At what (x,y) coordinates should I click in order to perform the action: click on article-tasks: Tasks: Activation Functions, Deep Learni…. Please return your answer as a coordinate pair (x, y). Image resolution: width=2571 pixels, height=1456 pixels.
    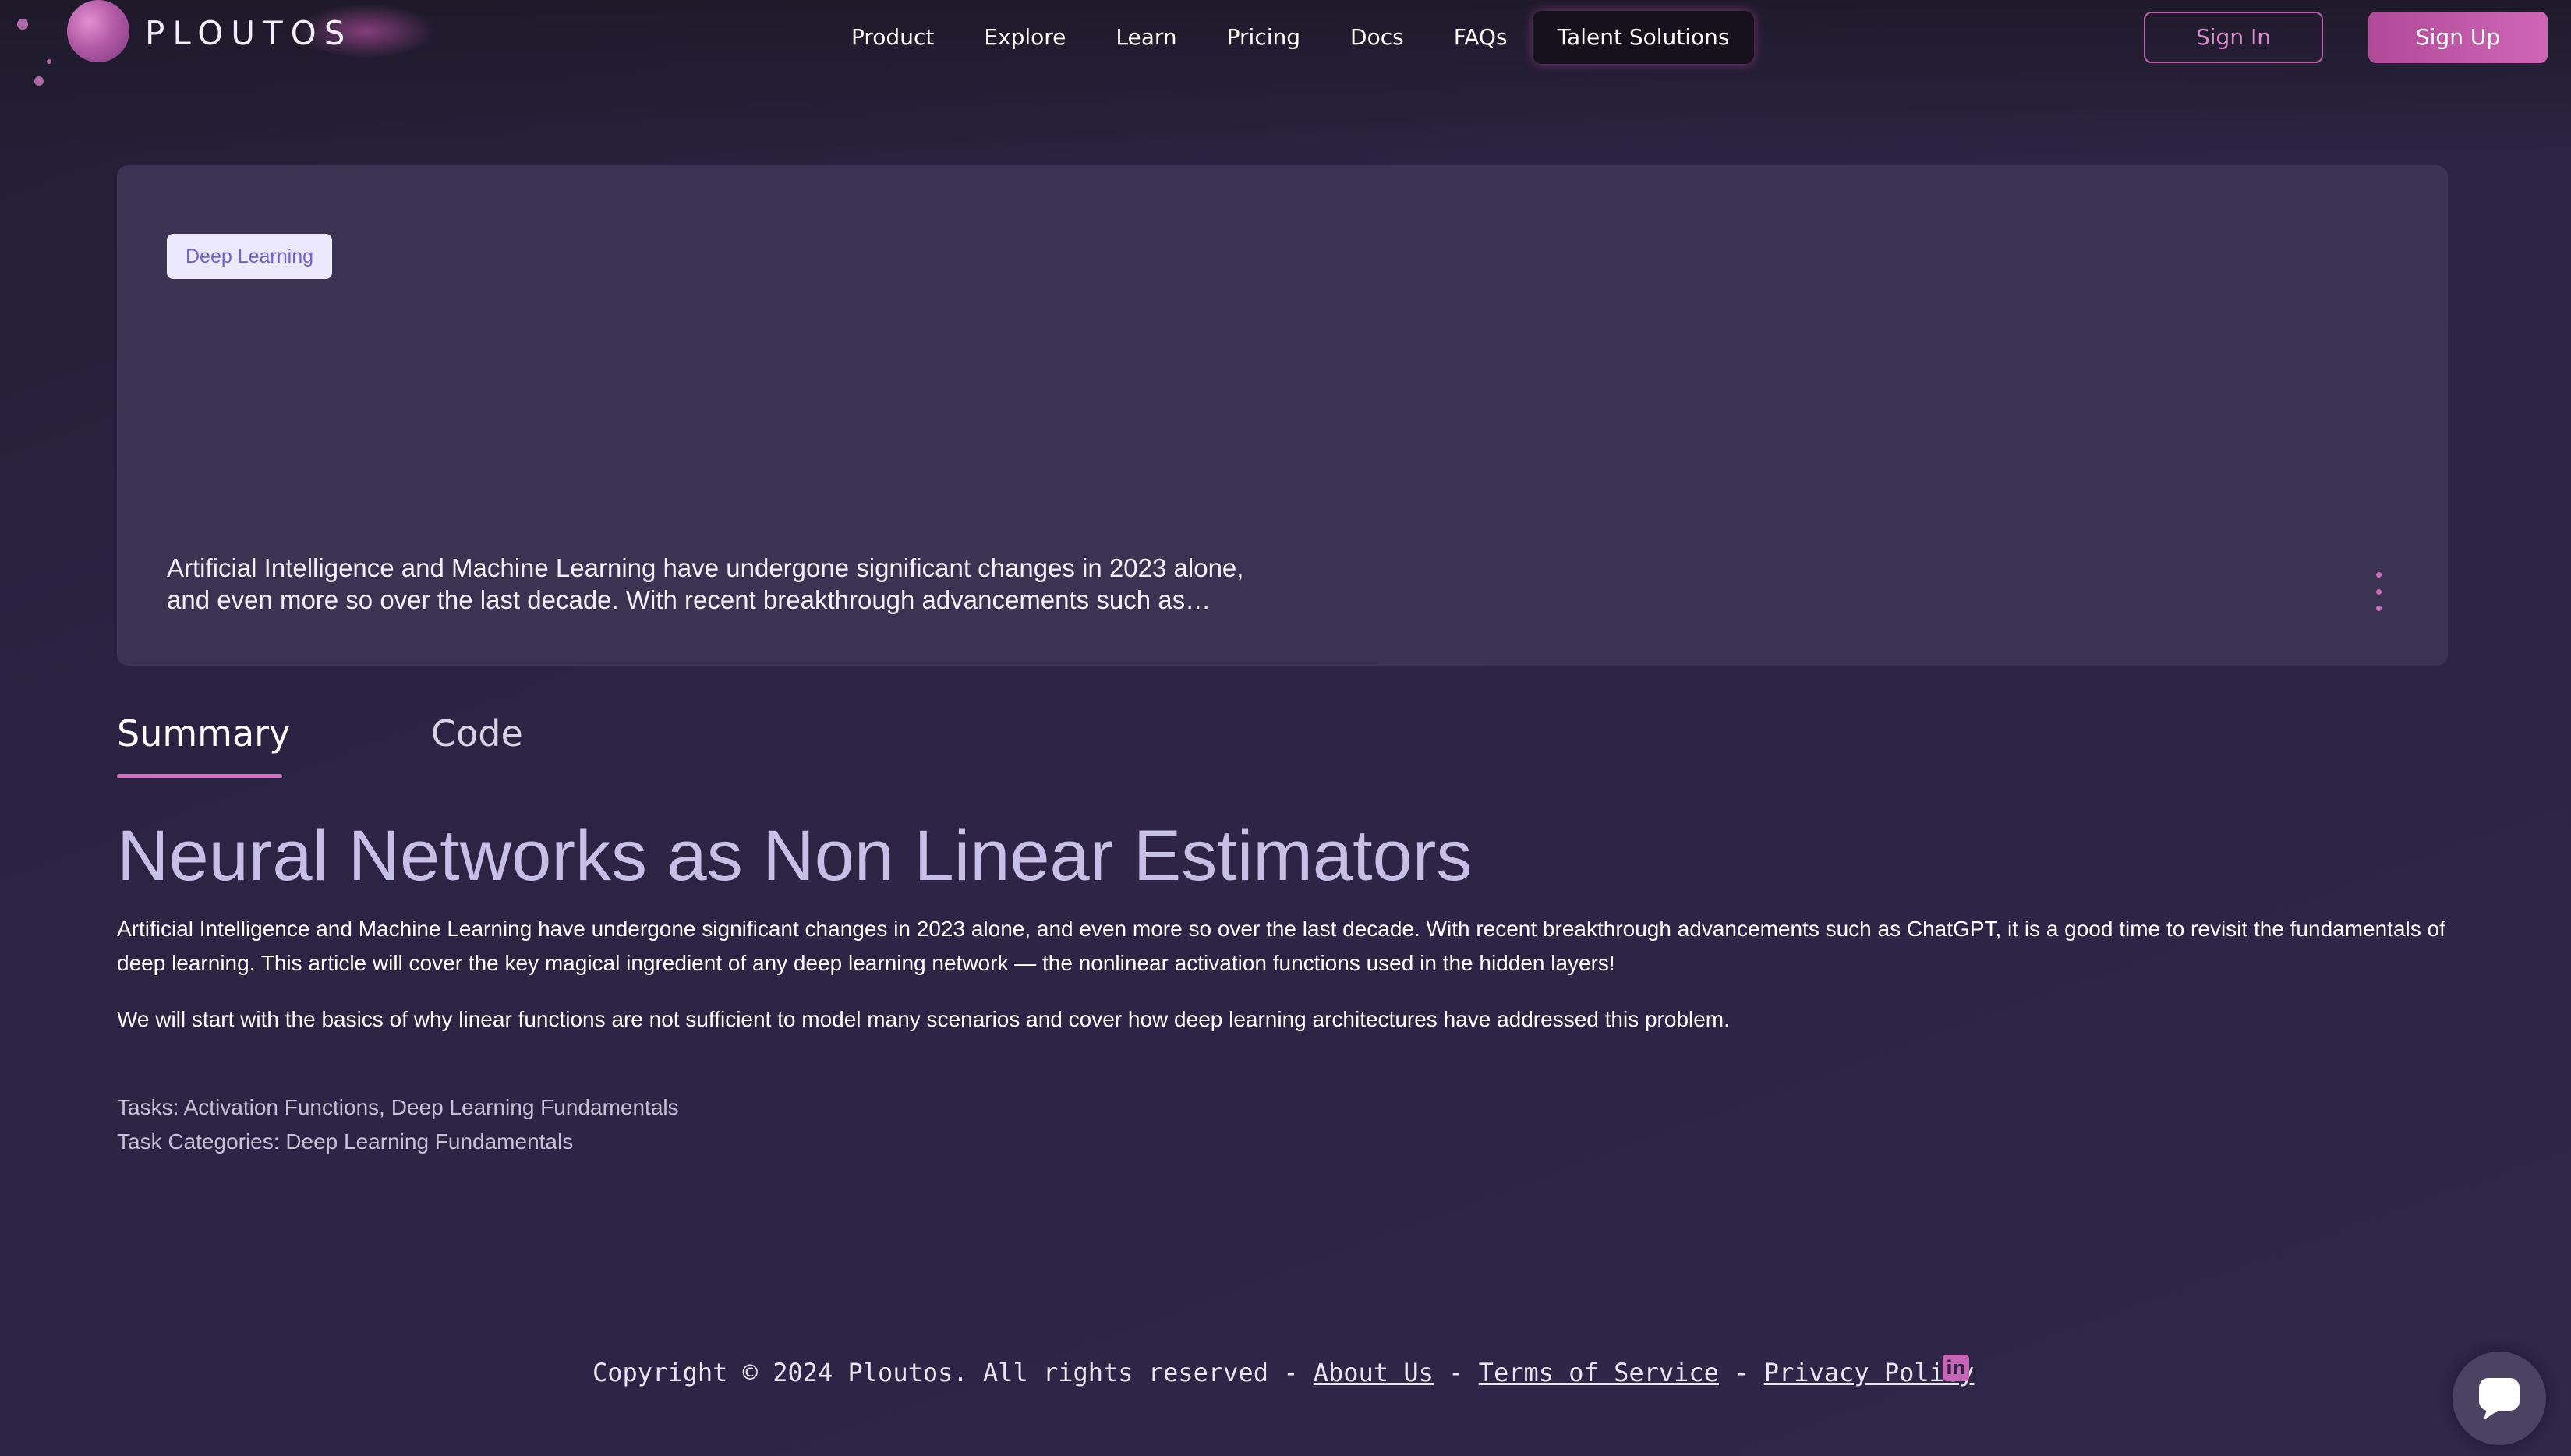
    Looking at the image, I should click on (398, 1107).